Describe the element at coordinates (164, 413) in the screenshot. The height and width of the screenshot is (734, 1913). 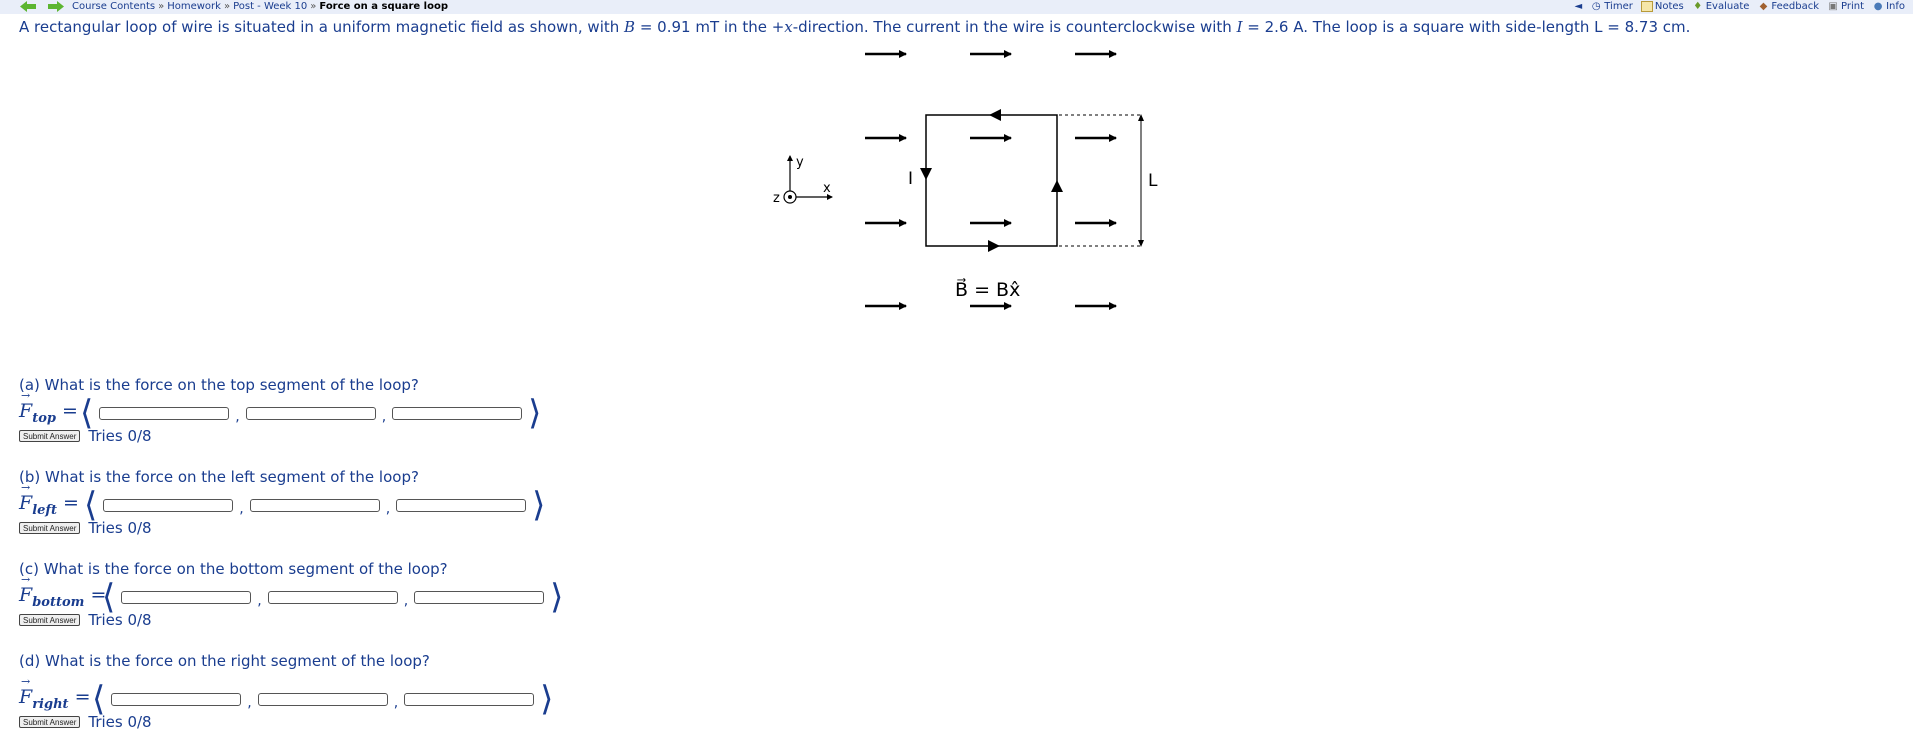
I see `force-top-x-input` at that location.